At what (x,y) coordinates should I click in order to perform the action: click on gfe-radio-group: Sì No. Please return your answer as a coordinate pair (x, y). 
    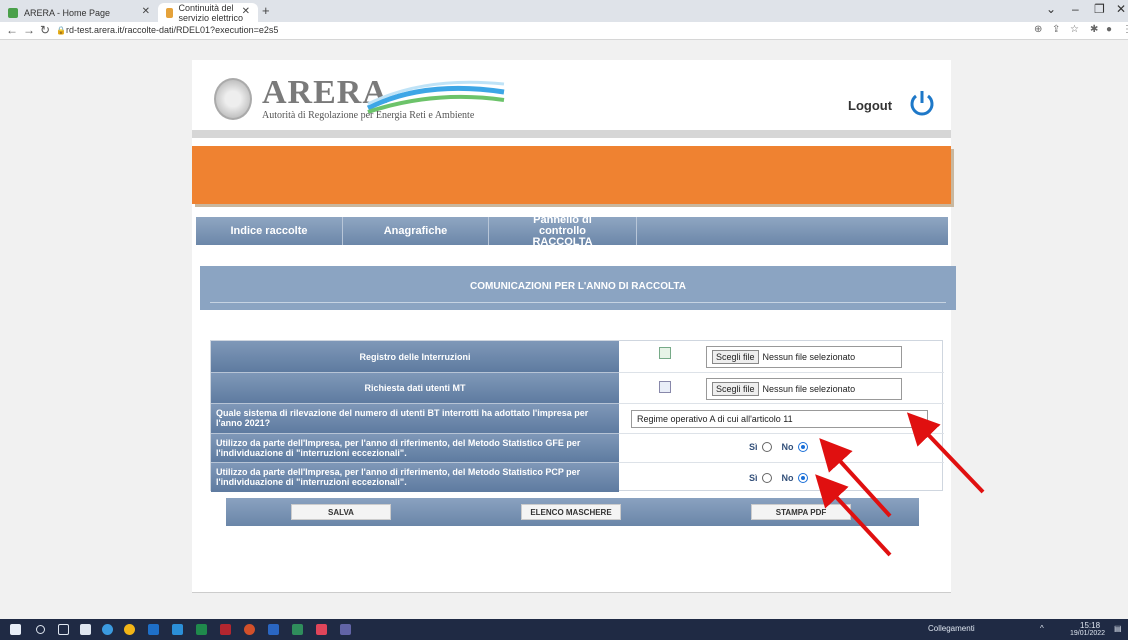
    Looking at the image, I should click on (783, 447).